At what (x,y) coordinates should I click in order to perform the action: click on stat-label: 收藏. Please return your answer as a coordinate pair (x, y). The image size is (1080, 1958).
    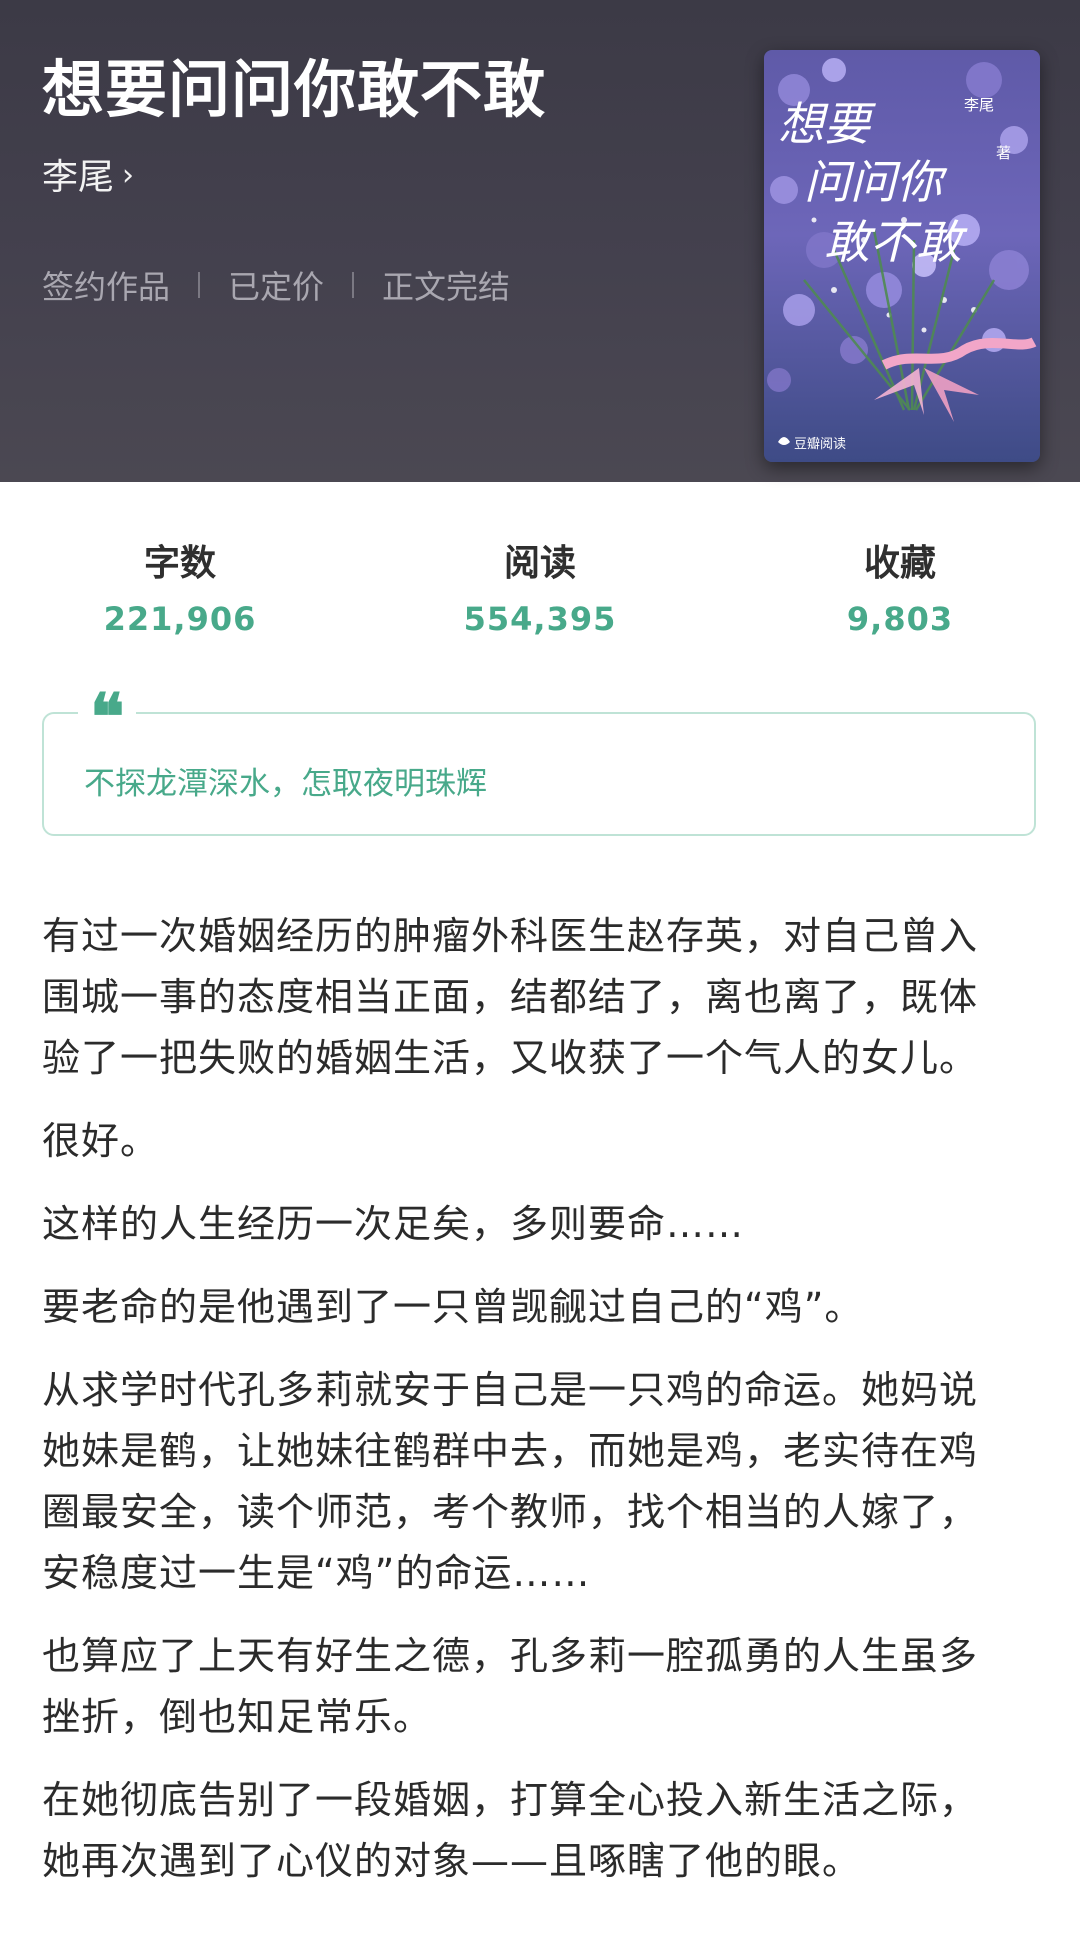
    Looking at the image, I should click on (899, 563).